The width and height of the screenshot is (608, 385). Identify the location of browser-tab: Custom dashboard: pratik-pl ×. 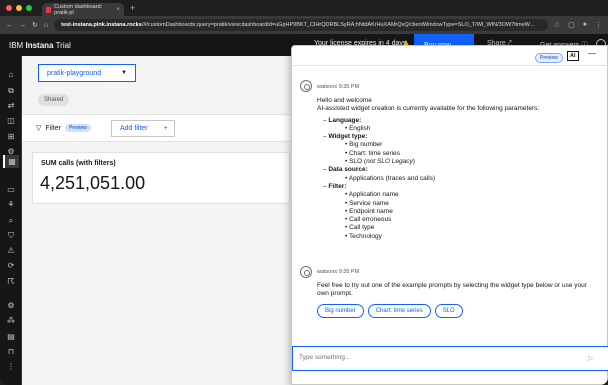
(83, 9).